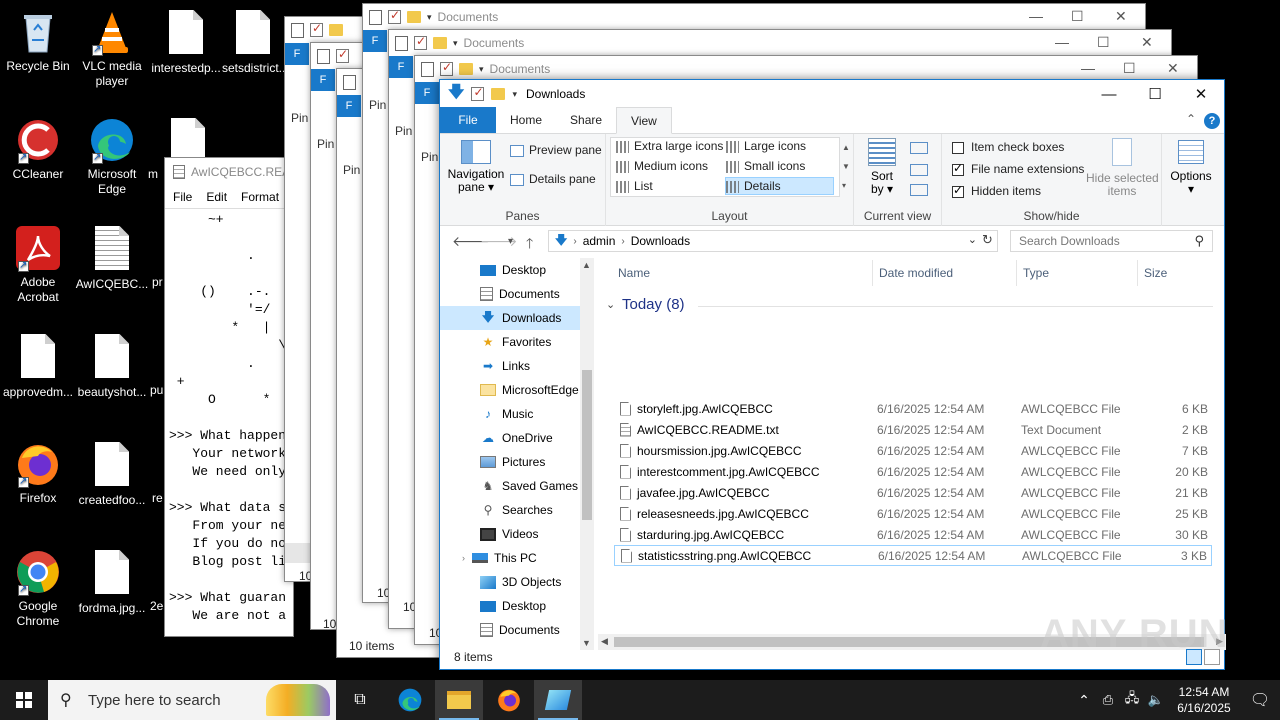 The height and width of the screenshot is (720, 1280). Describe the element at coordinates (1132, 700) in the screenshot. I see `network-icon: 🖧` at that location.